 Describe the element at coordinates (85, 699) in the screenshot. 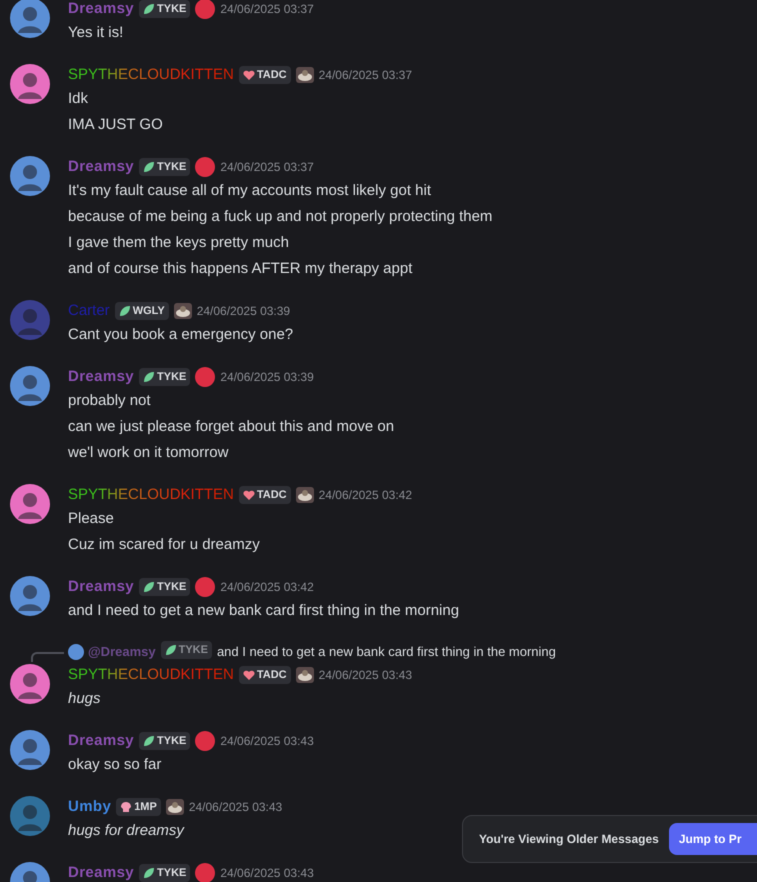

I see `message-text: hugs` at that location.